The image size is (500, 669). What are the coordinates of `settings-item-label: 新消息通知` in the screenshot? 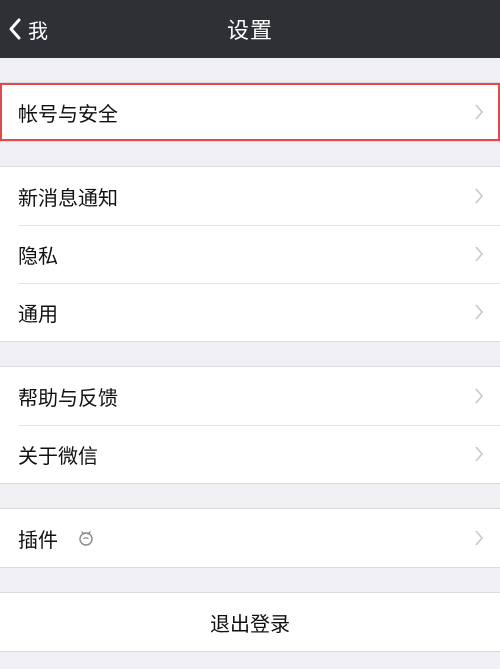 It's located at (68, 197).